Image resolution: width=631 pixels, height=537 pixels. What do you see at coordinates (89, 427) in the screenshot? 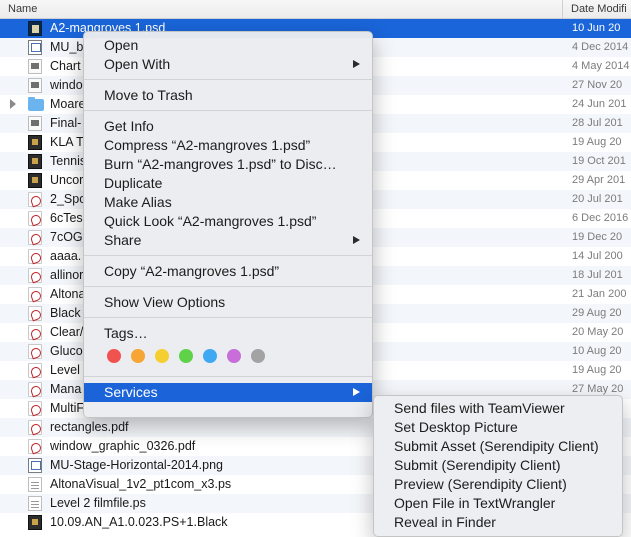
I see `file-name: rectangles.pdf` at bounding box center [89, 427].